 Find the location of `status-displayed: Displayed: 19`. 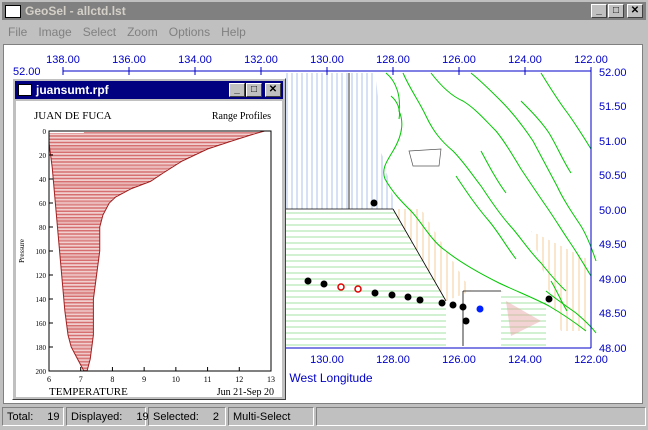

status-displayed: Displayed: 19 is located at coordinates (107, 416).